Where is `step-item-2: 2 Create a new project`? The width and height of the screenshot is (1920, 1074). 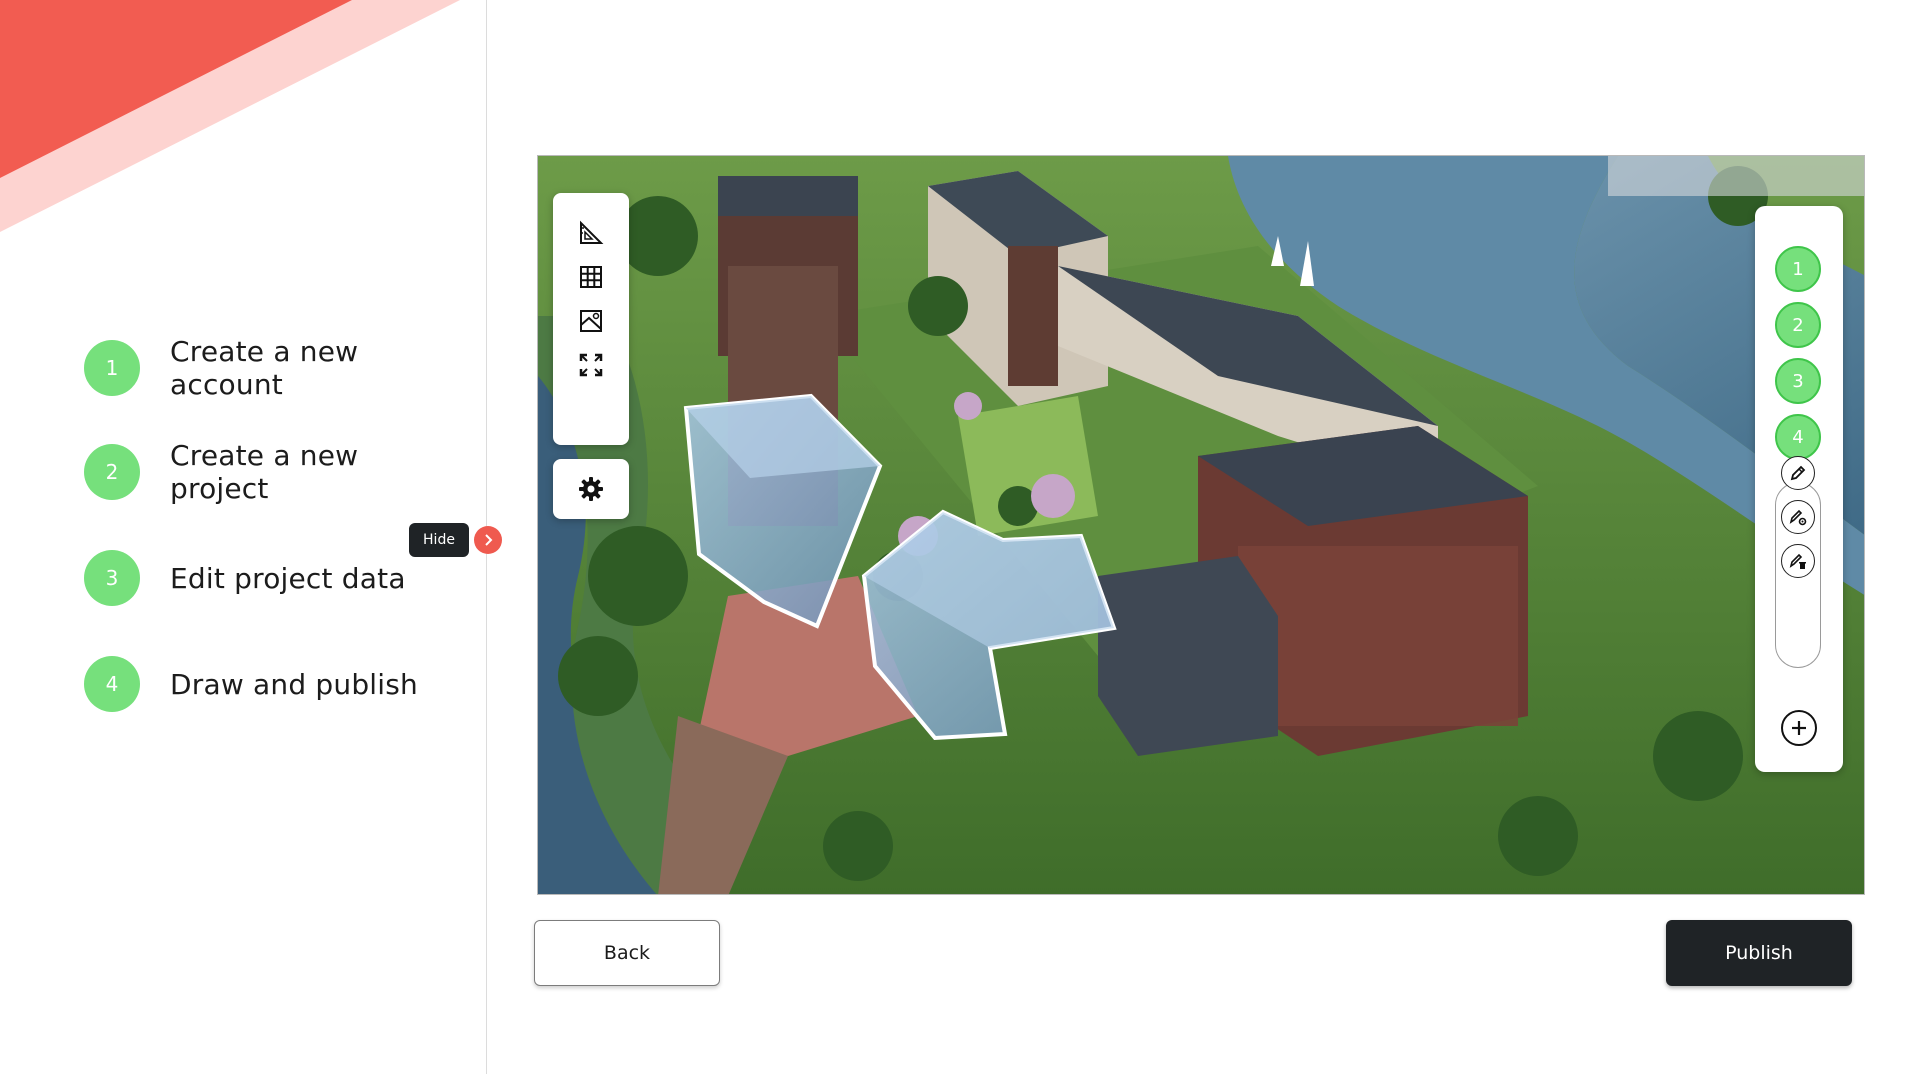
step-item-2: 2 Create a new project is located at coordinates (274, 472).